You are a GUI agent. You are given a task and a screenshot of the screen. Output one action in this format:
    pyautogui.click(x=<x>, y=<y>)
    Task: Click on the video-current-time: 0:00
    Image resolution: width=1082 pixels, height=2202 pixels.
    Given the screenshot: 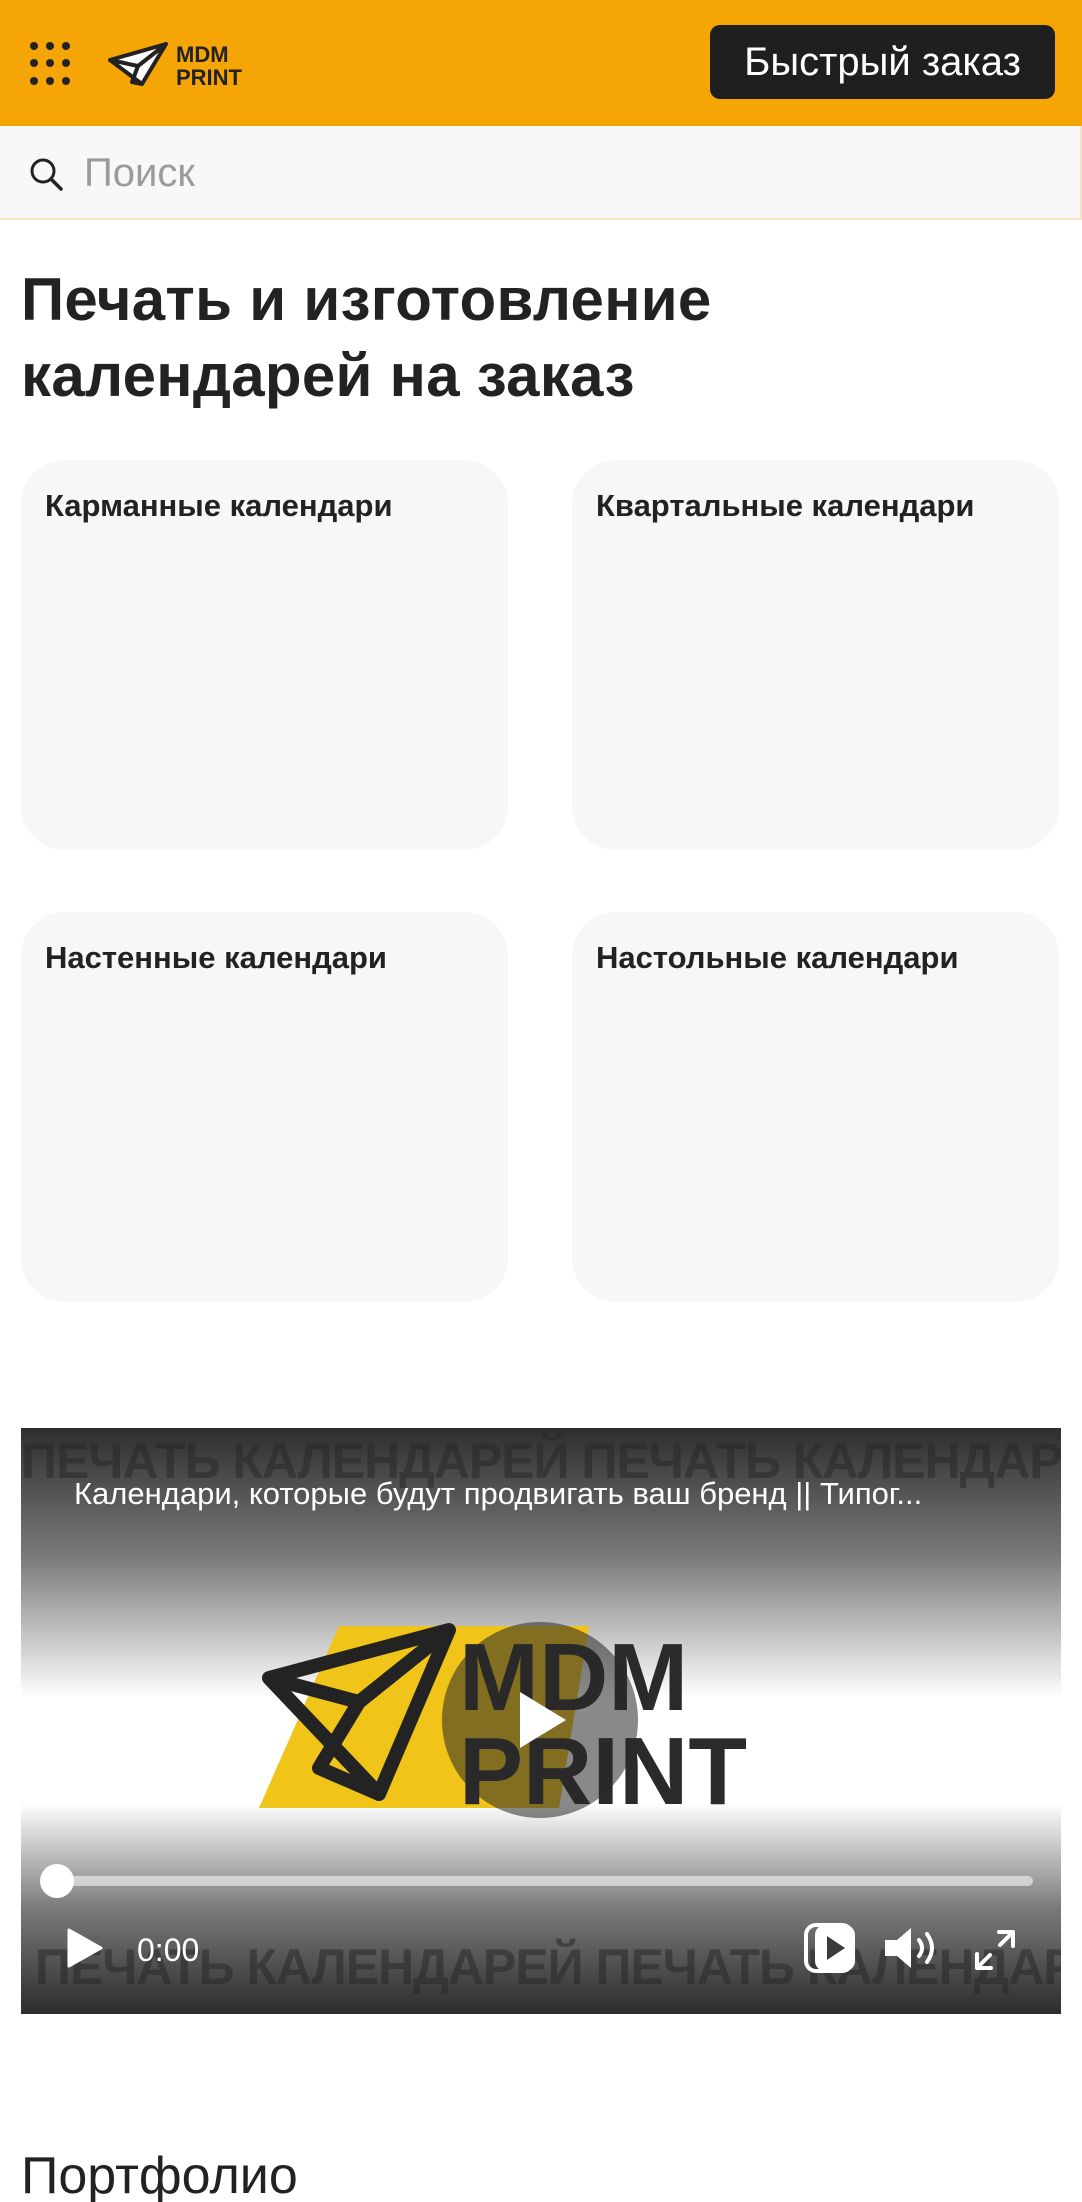 What is the action you would take?
    pyautogui.click(x=168, y=1950)
    